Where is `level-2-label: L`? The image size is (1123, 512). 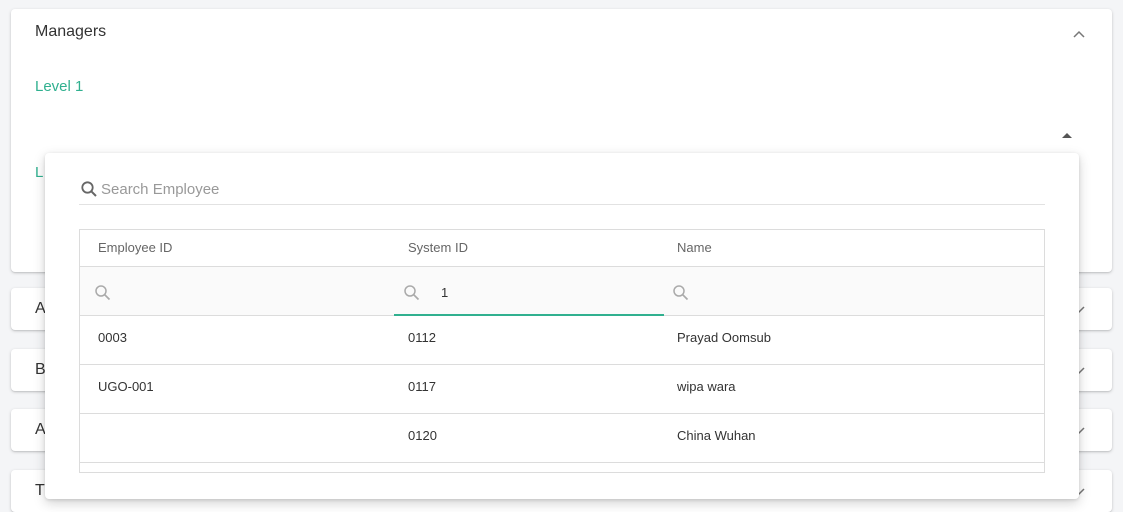 level-2-label: L is located at coordinates (39, 172).